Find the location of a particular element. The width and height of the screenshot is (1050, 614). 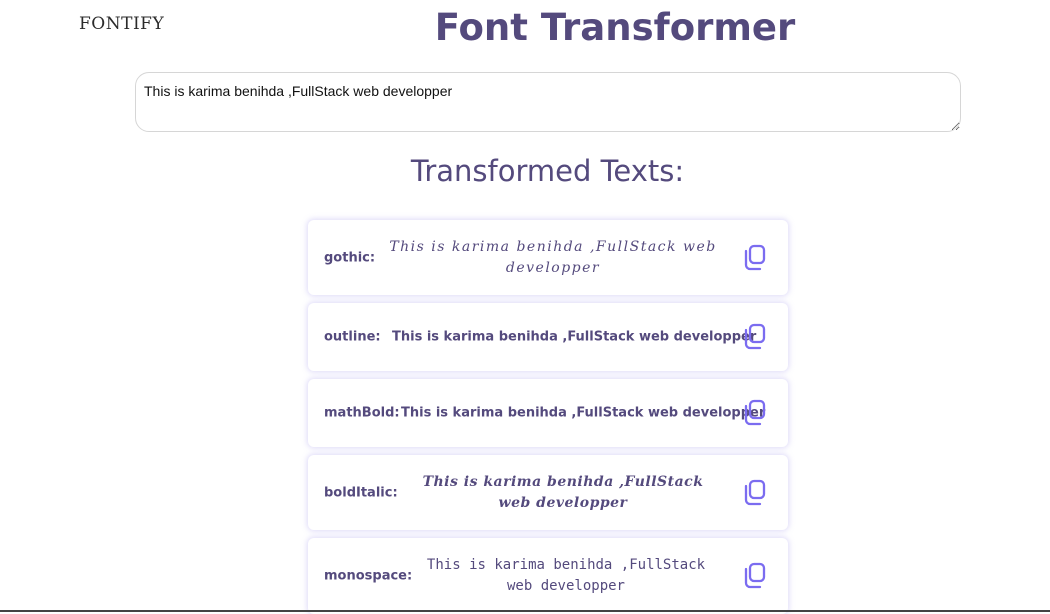

card-label: monospace: is located at coordinates (368, 576).